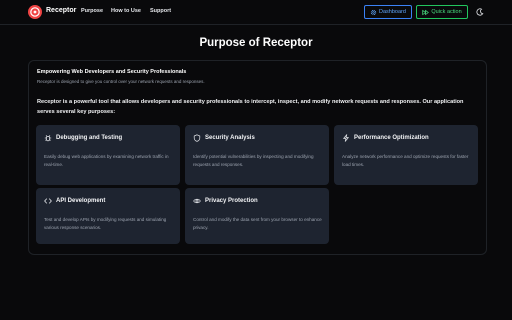  Describe the element at coordinates (35, 12) in the screenshot. I see `receptor-logo-icon` at that location.